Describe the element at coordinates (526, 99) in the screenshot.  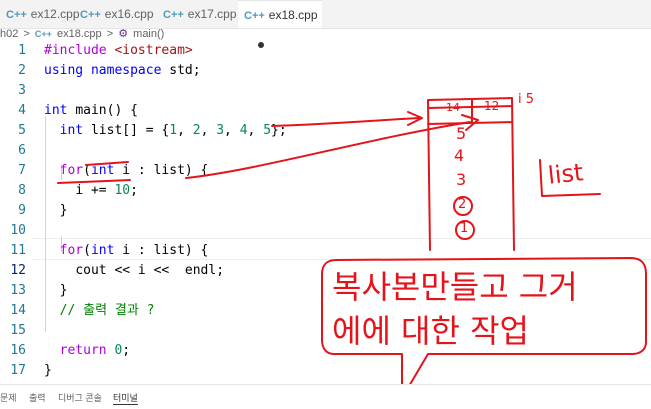
I see `loop-variable-note: i 5` at that location.